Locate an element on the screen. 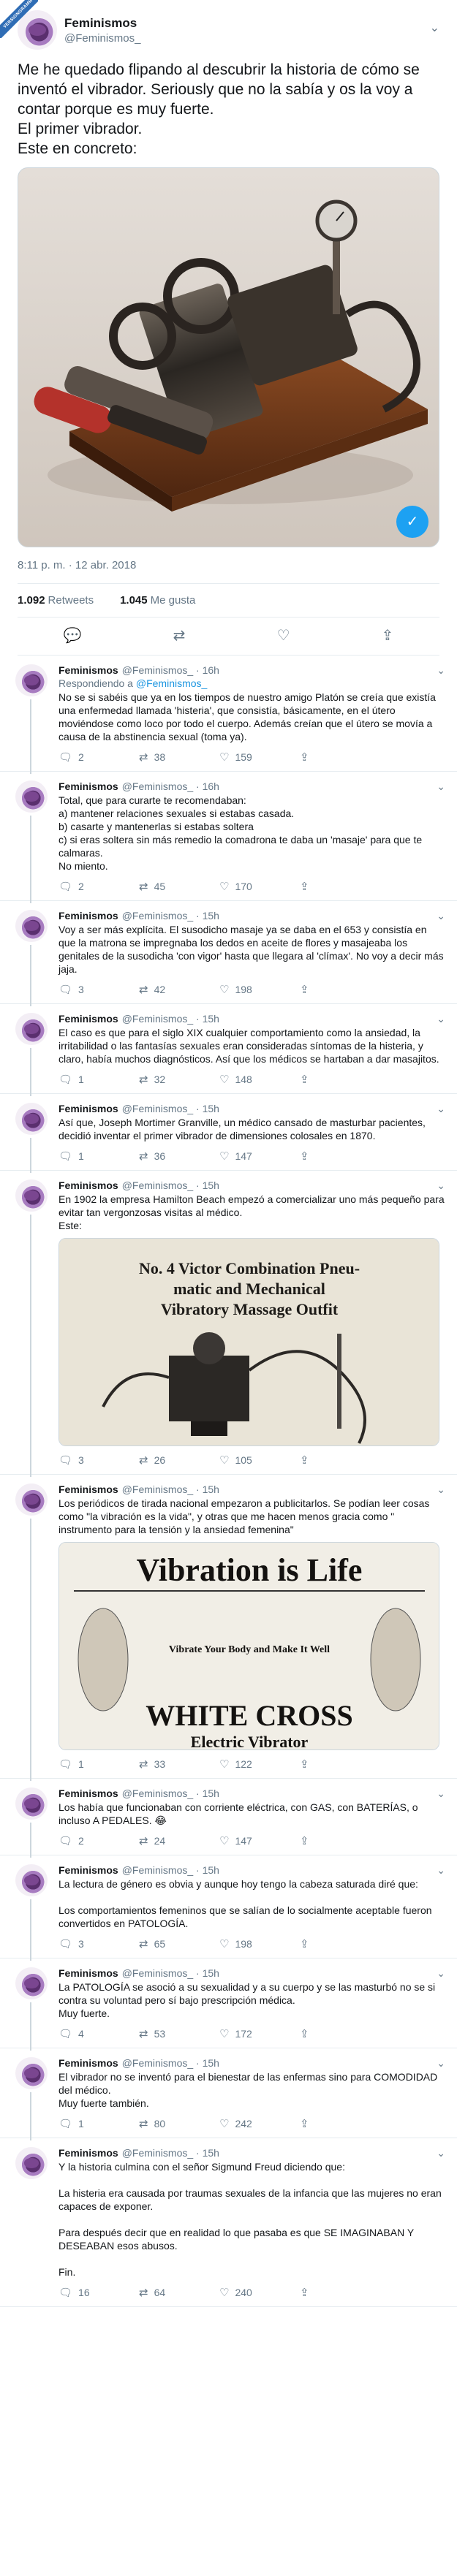  retweet-button: ⇄ 32 is located at coordinates (179, 1079).